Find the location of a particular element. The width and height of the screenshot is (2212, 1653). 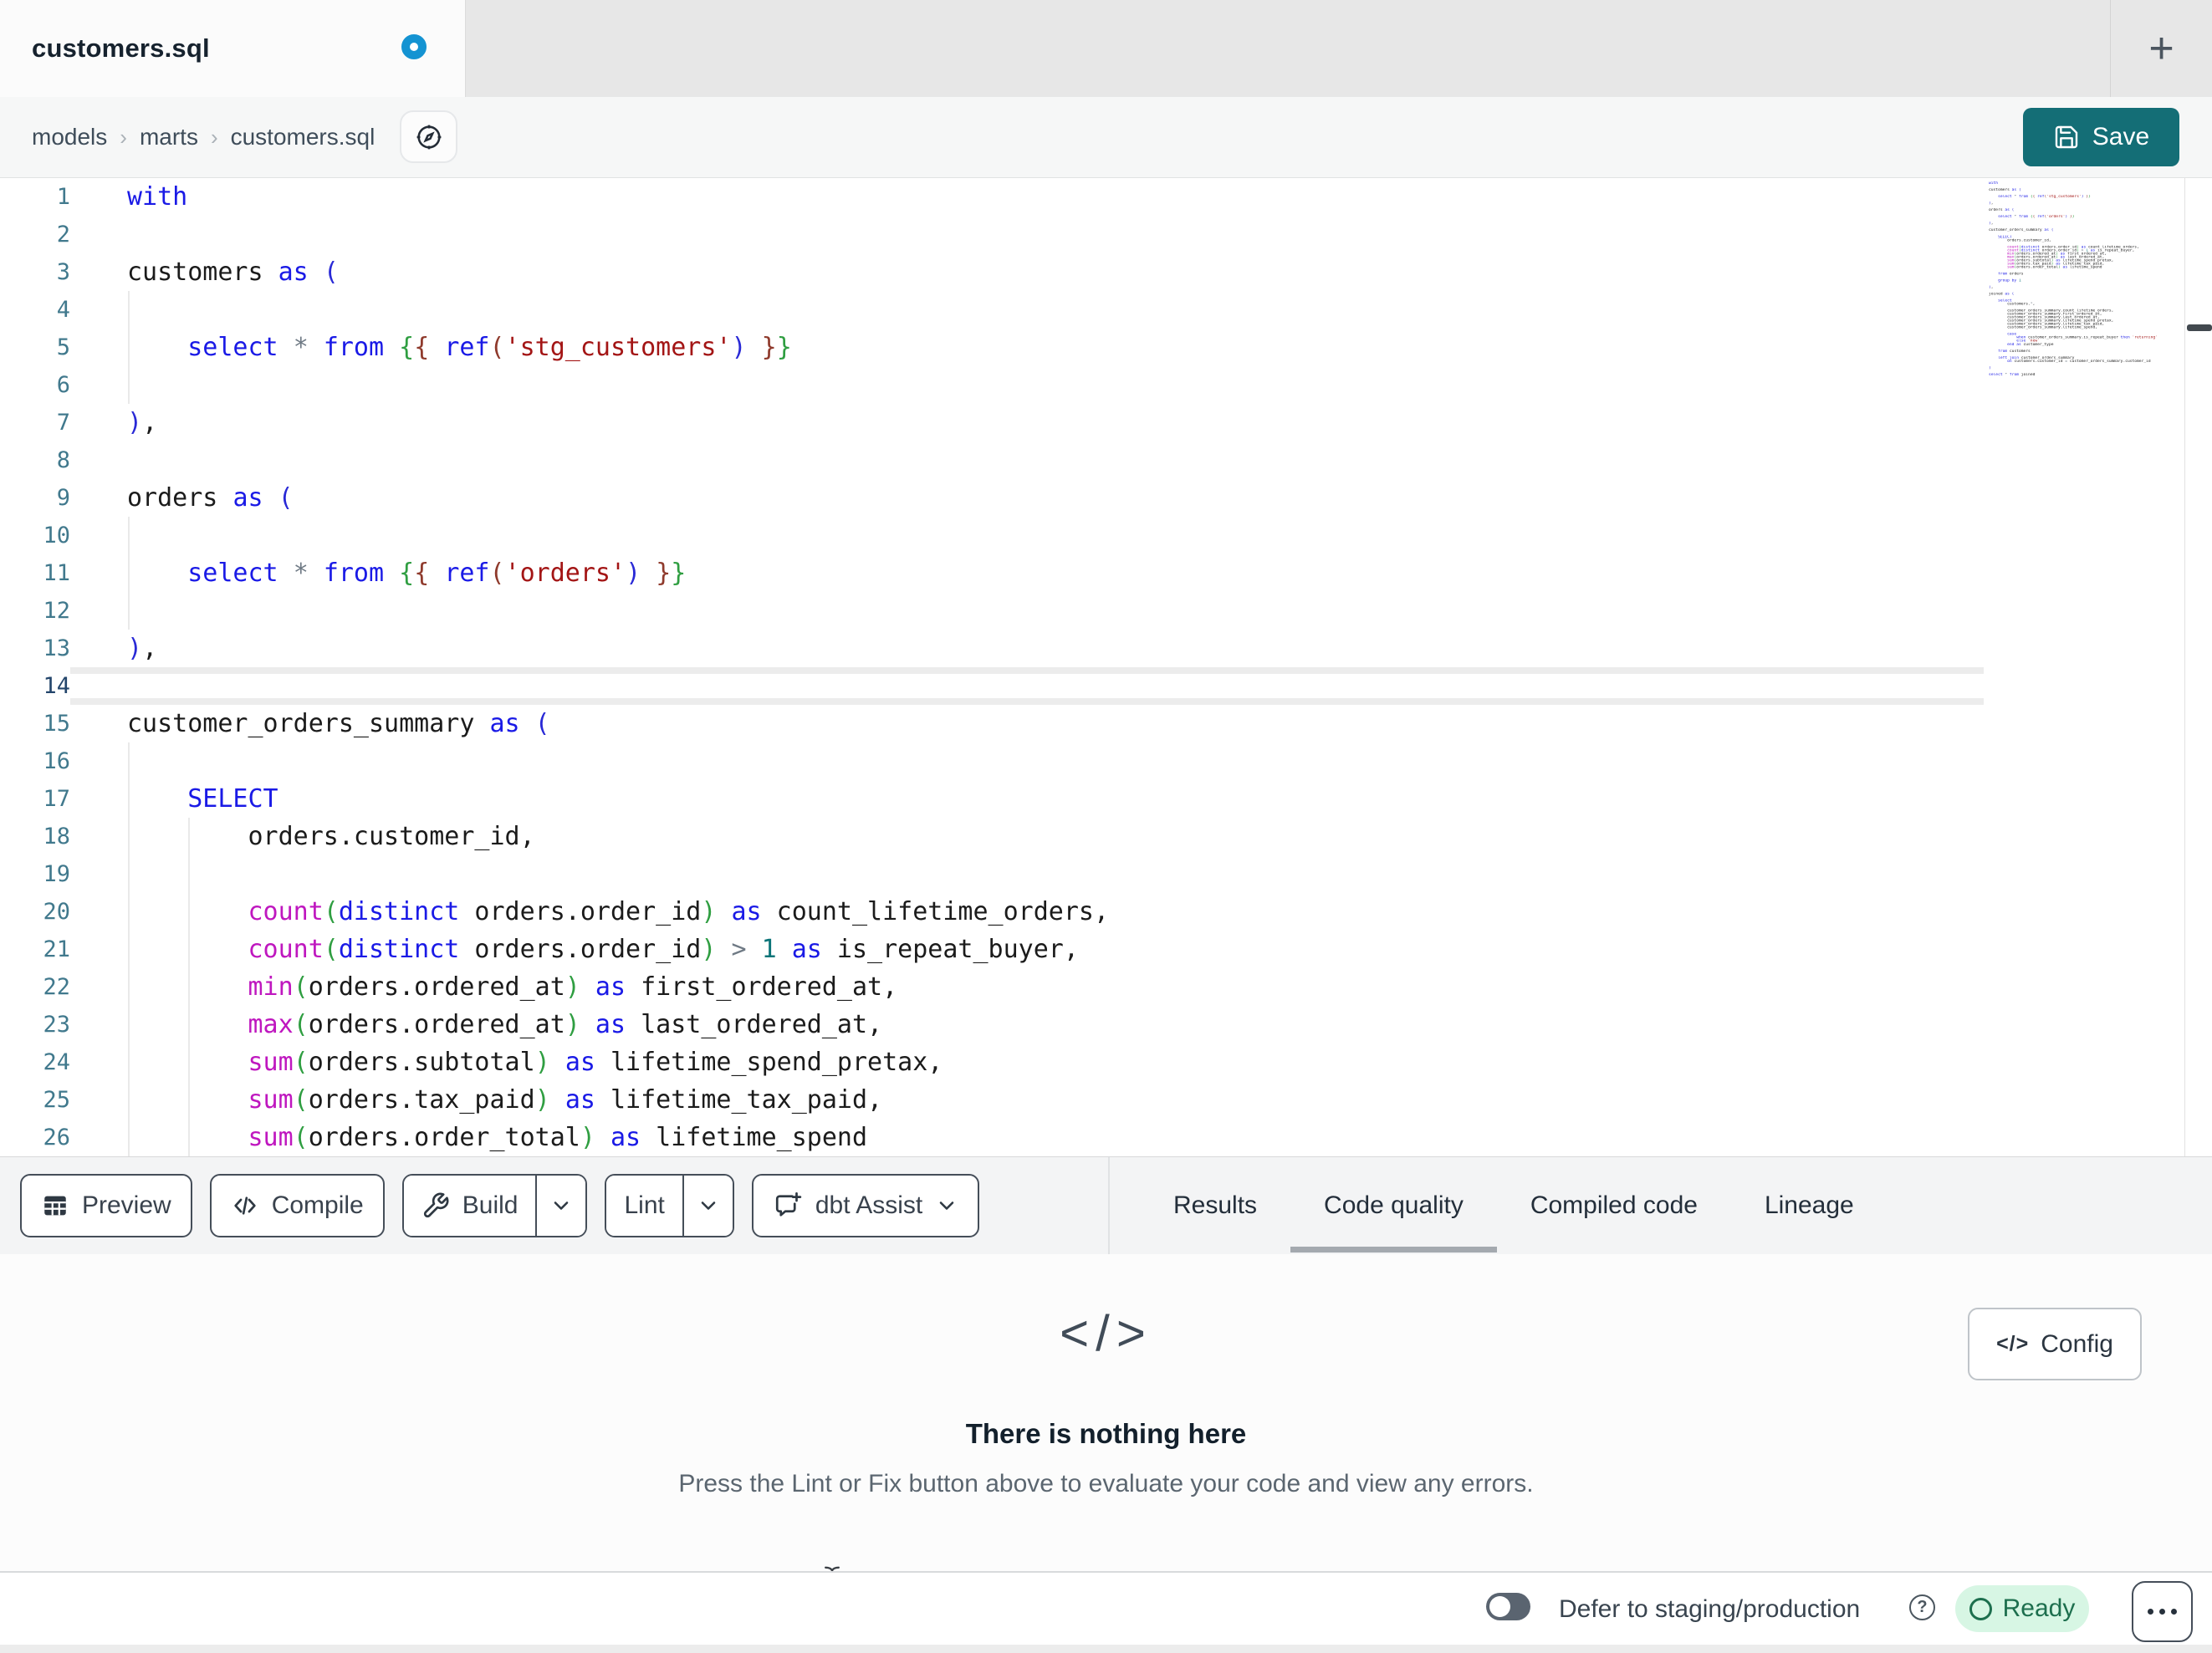

breadcrumb-bar: models › marts › customers.sql Save is located at coordinates (1106, 137).